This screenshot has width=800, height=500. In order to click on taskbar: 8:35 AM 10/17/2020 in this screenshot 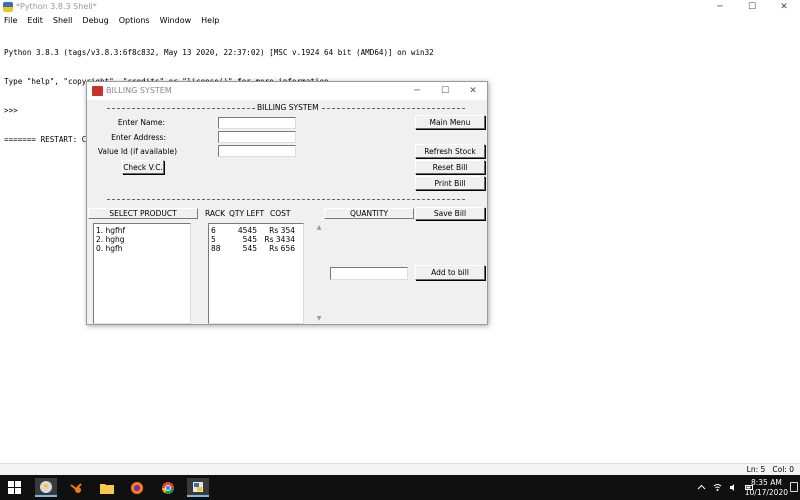, I will do `click(400, 487)`.